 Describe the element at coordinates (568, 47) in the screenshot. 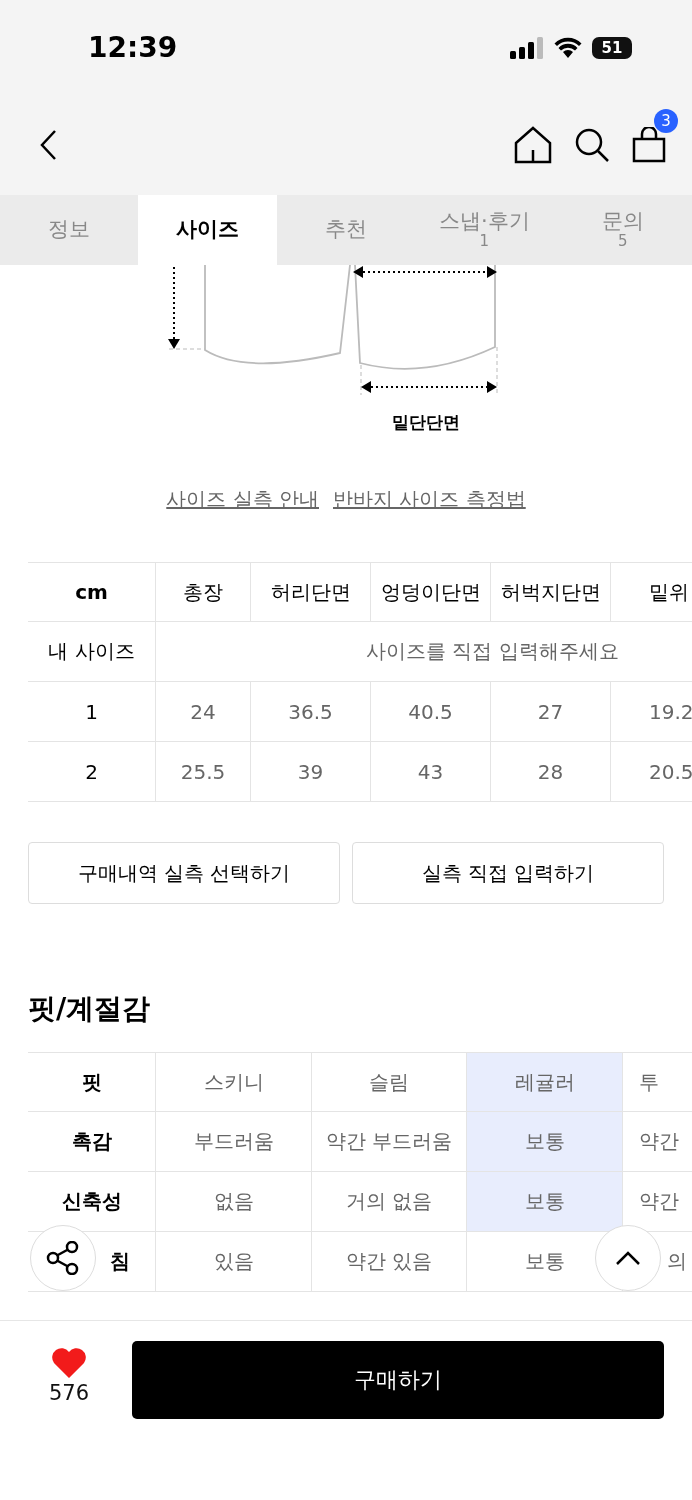

I see `wifi-icon` at that location.